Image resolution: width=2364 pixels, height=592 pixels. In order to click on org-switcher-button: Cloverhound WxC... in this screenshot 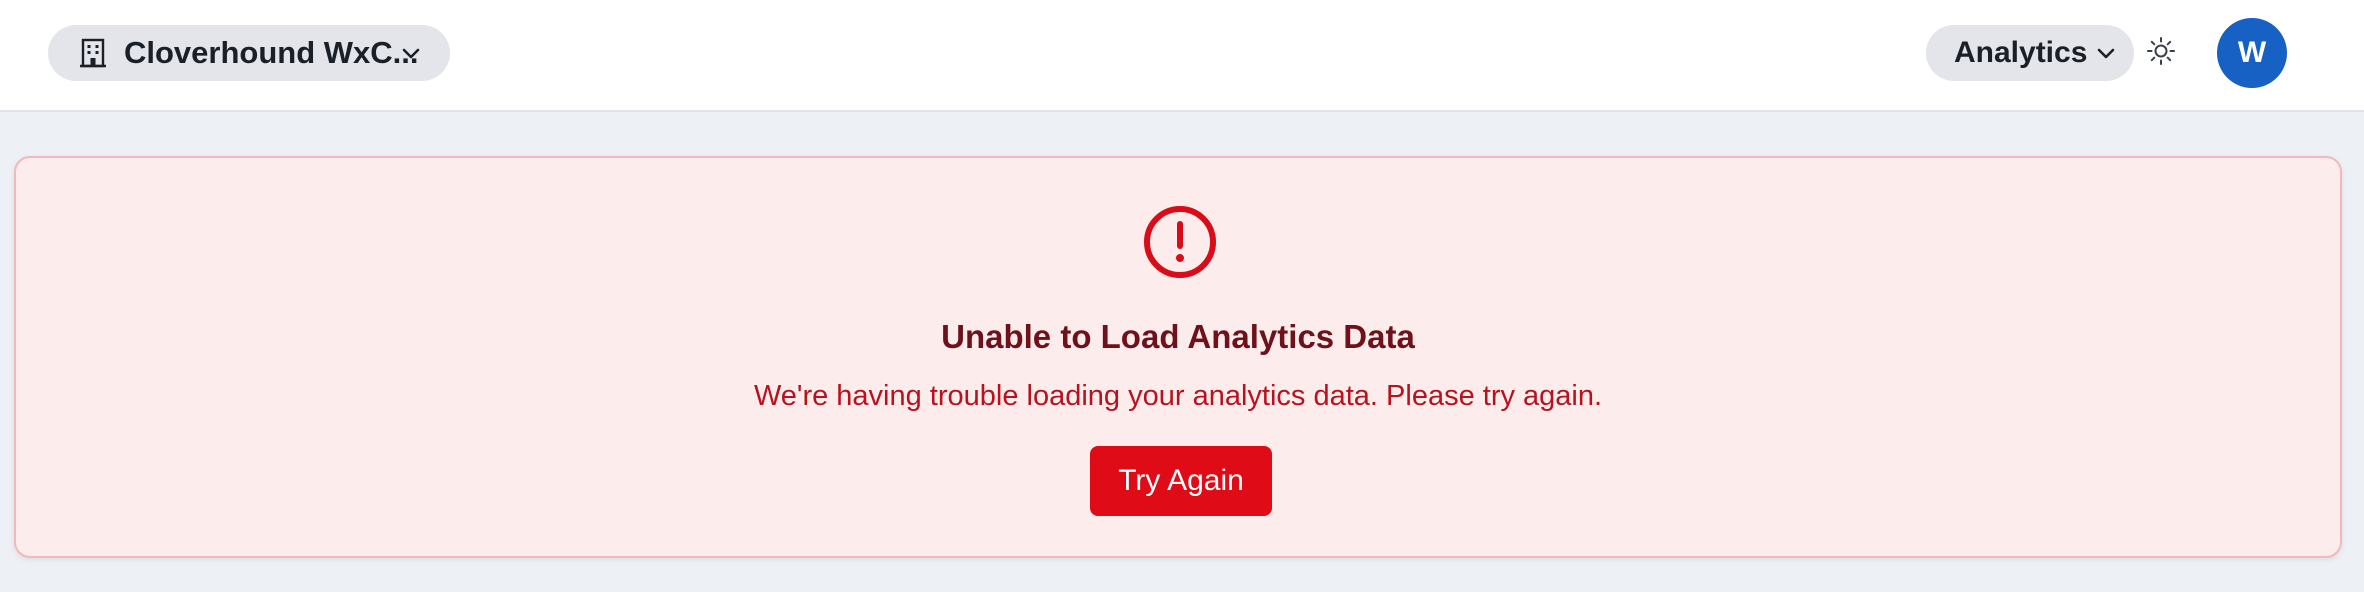, I will do `click(249, 53)`.